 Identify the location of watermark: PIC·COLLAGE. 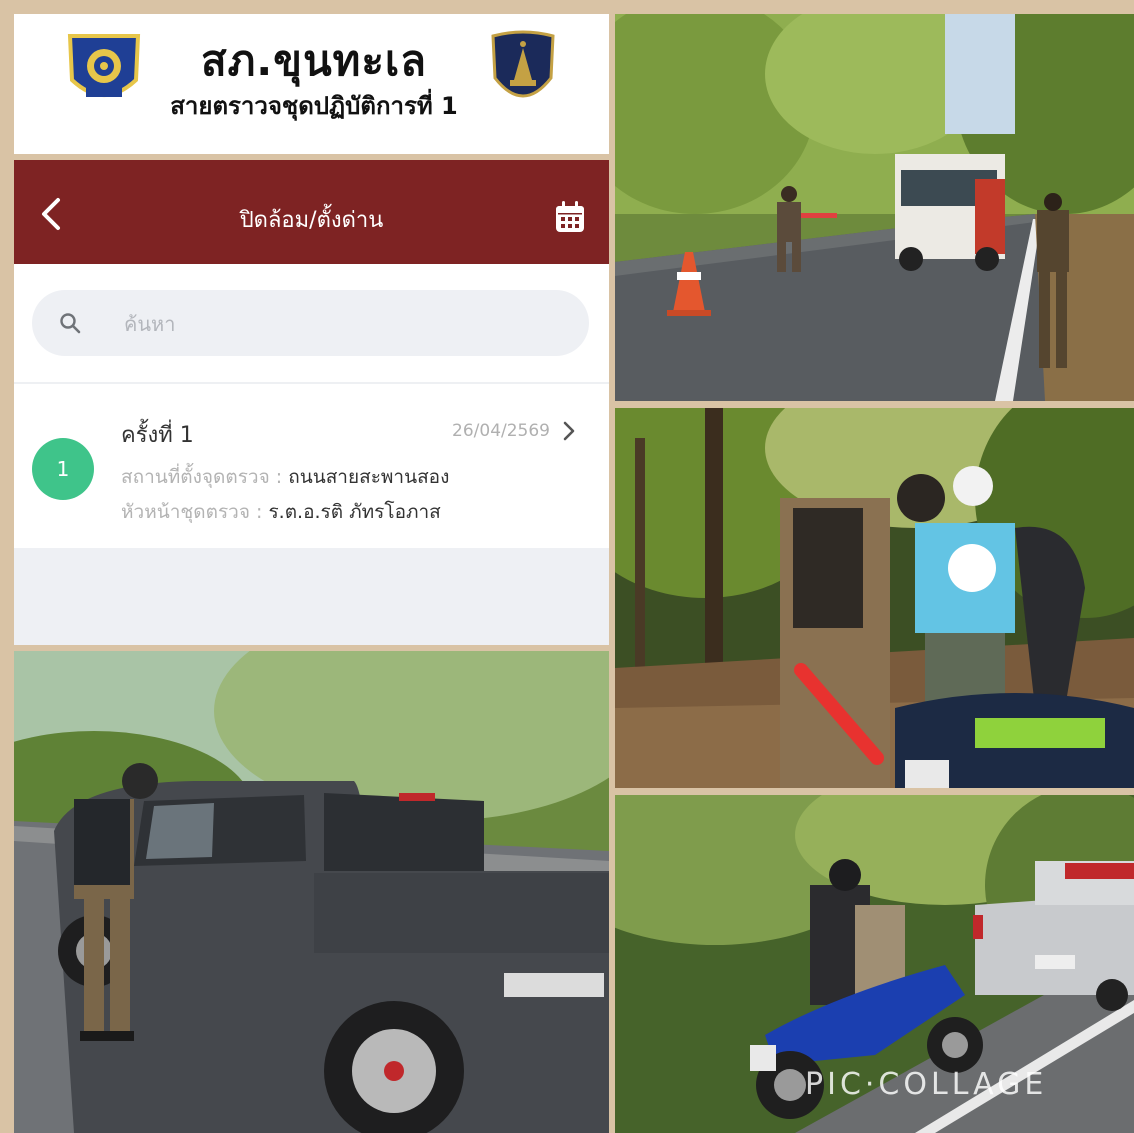
(926, 1084).